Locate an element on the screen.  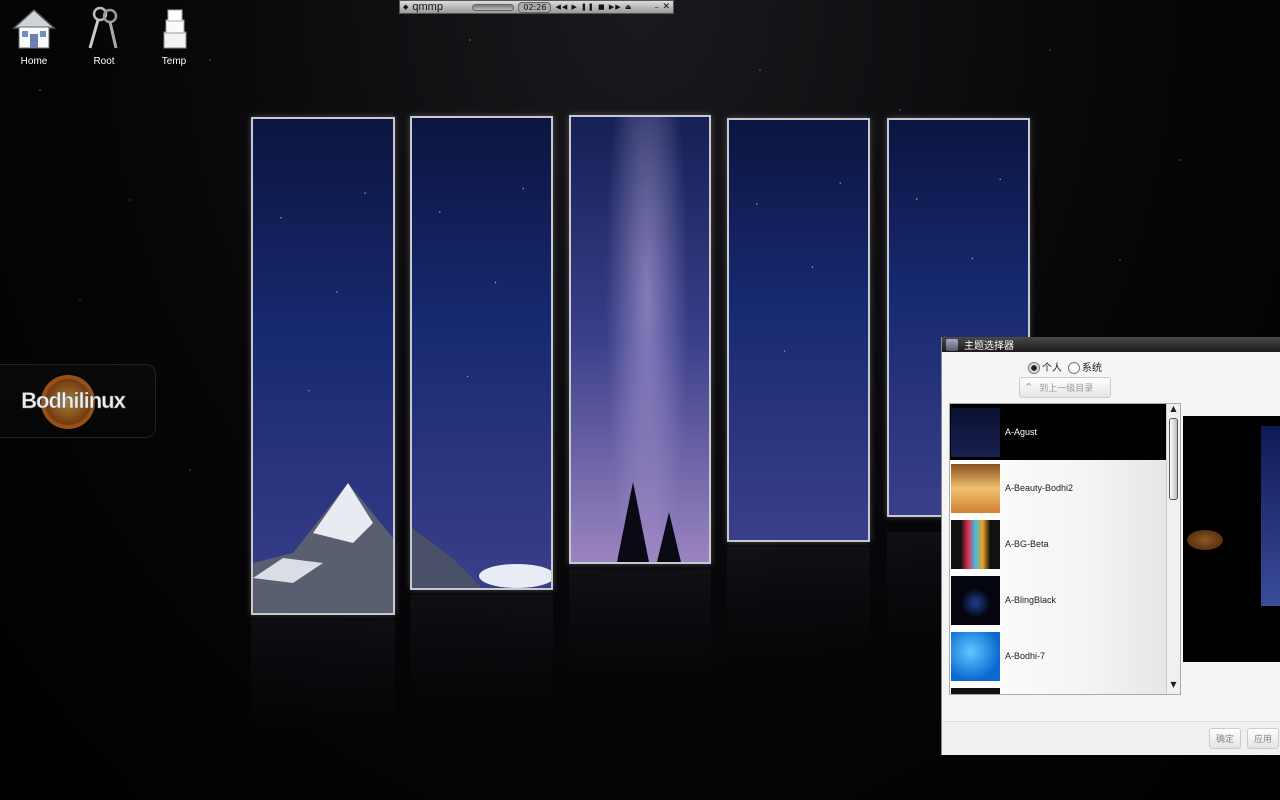
menu-arrow-icon: ◆ is located at coordinates (405, 7).